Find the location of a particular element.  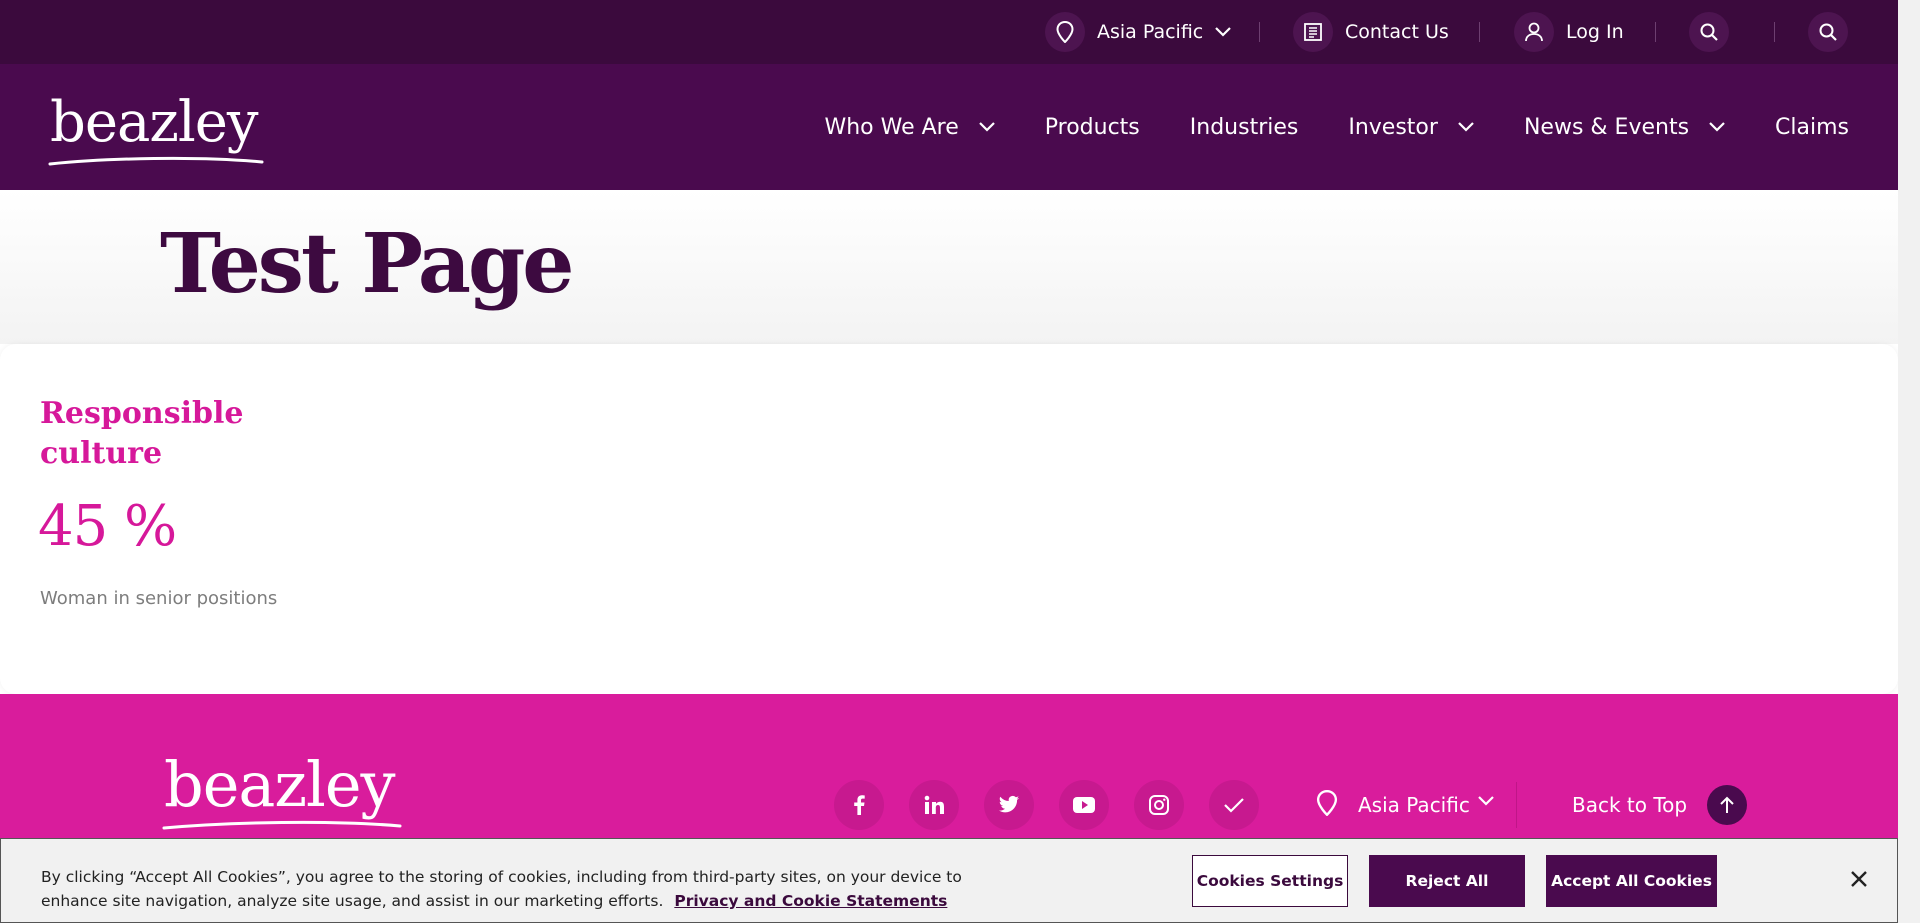

user-icon is located at coordinates (1534, 32).